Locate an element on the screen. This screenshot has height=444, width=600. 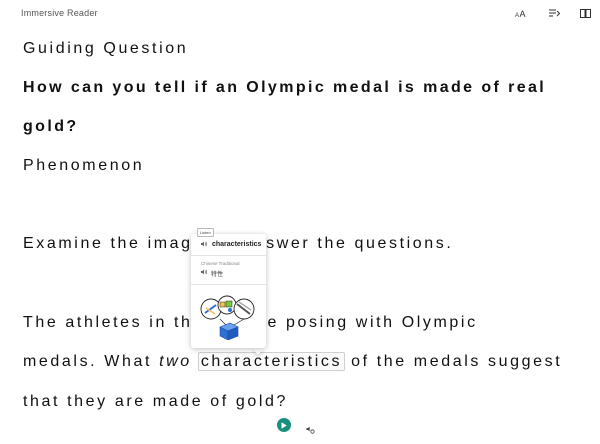
word-popup: characteristics Chinese Traditional 特性 is located at coordinates (228, 291).